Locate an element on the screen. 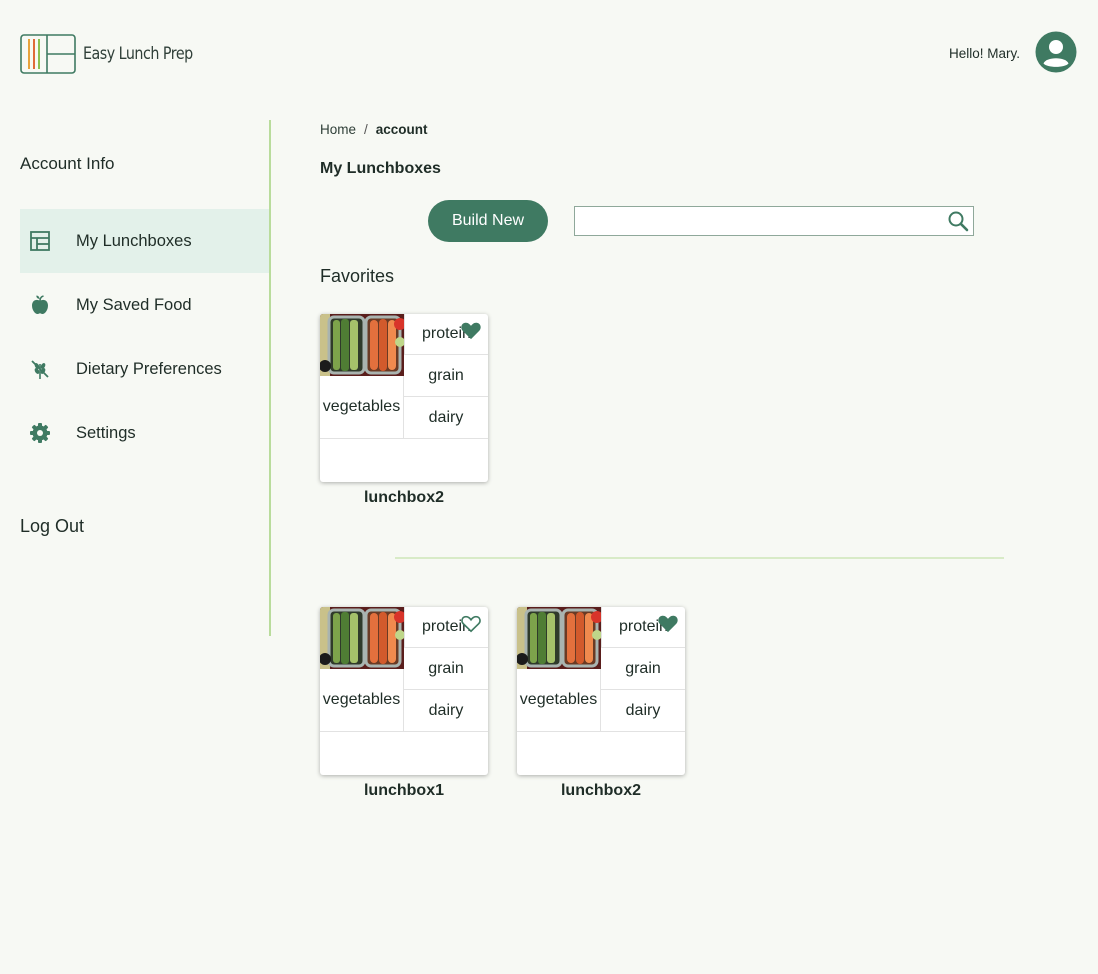 The width and height of the screenshot is (1098, 974). app-name: Easy Lunch Prep is located at coordinates (138, 54).